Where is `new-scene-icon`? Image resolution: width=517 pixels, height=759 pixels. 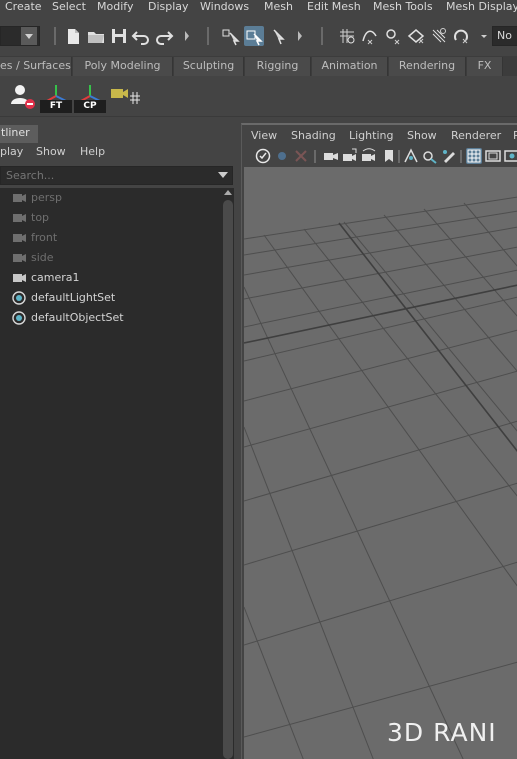 new-scene-icon is located at coordinates (73, 36).